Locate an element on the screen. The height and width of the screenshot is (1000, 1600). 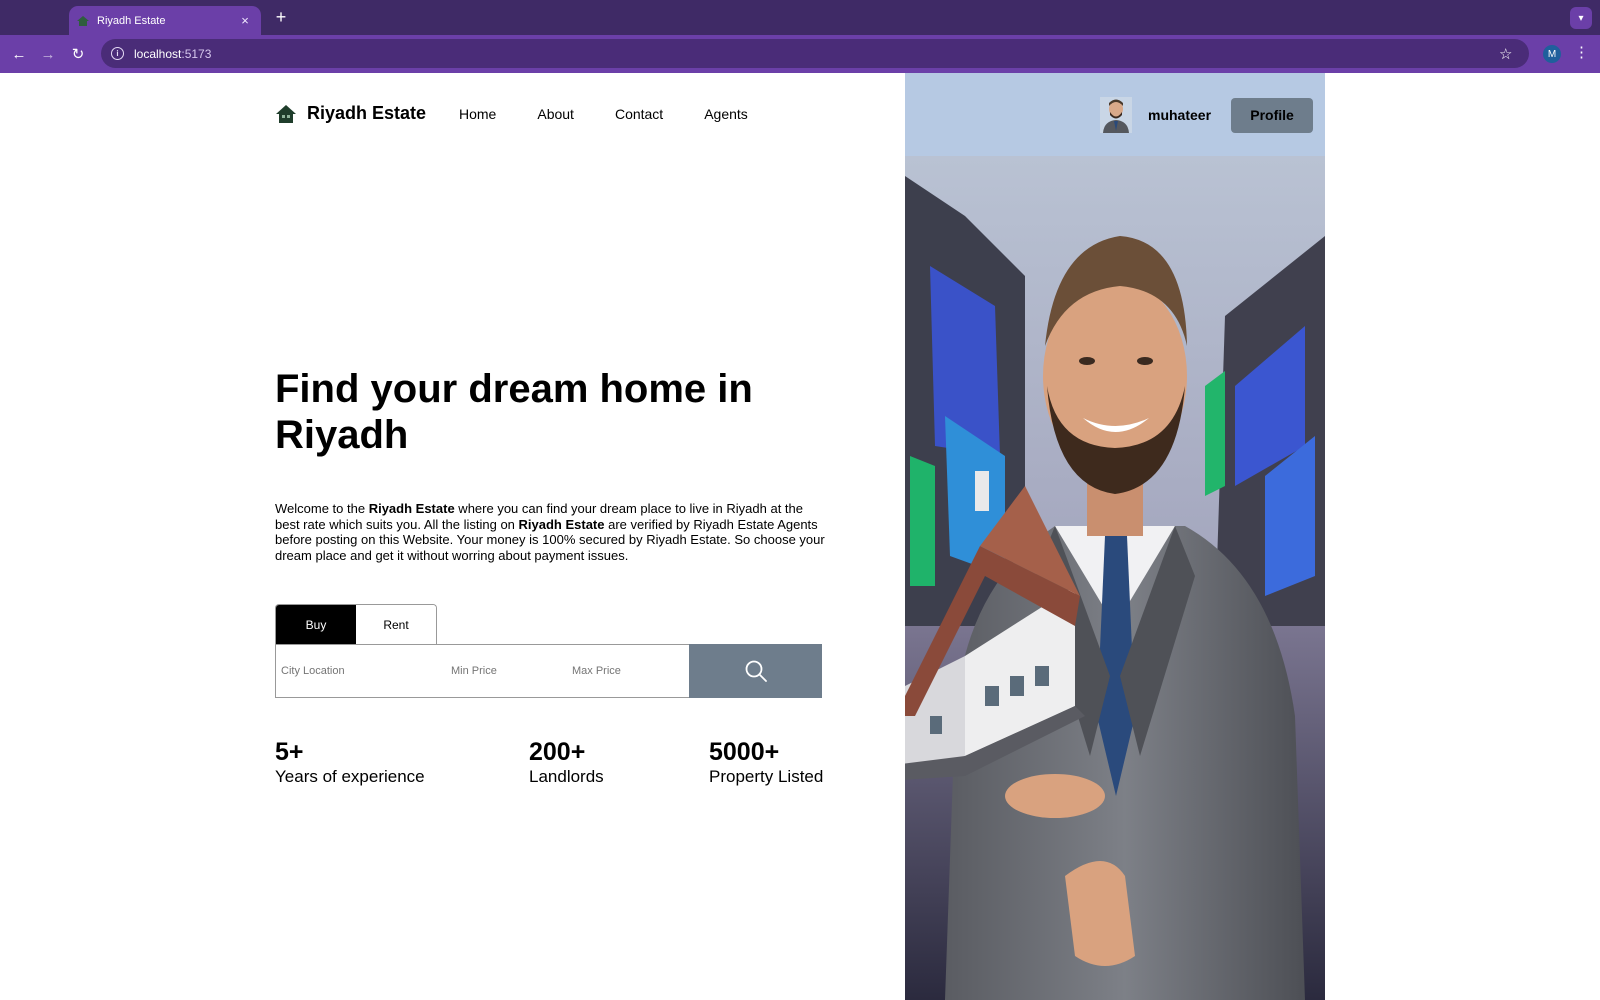
house-logo-icon is located at coordinates (286, 114).